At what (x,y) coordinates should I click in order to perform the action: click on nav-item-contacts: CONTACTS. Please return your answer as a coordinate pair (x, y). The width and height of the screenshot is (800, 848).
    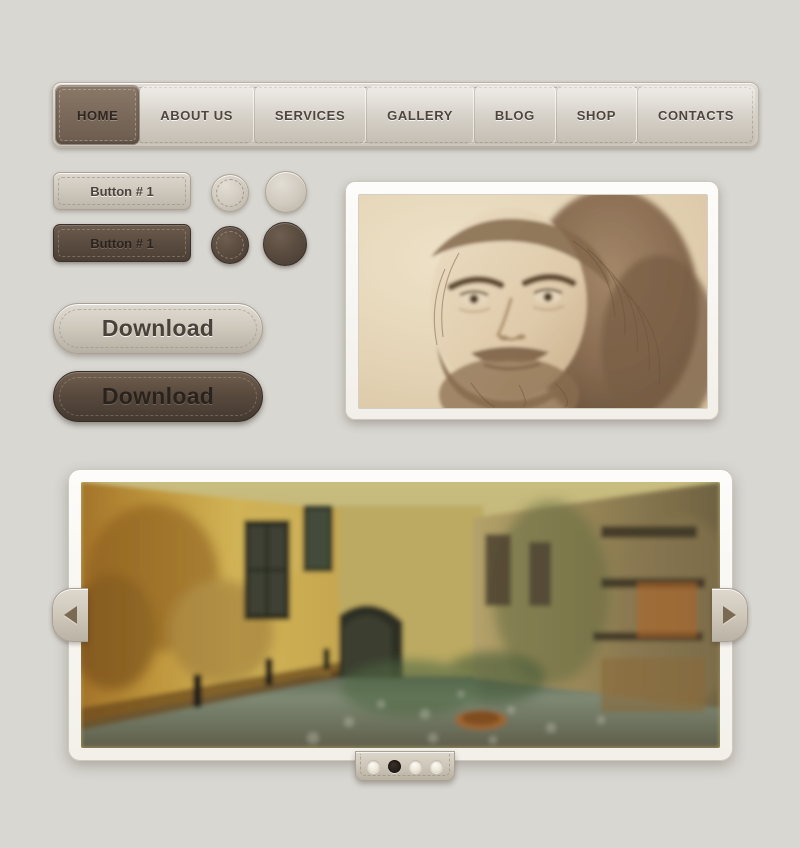
    Looking at the image, I should click on (696, 115).